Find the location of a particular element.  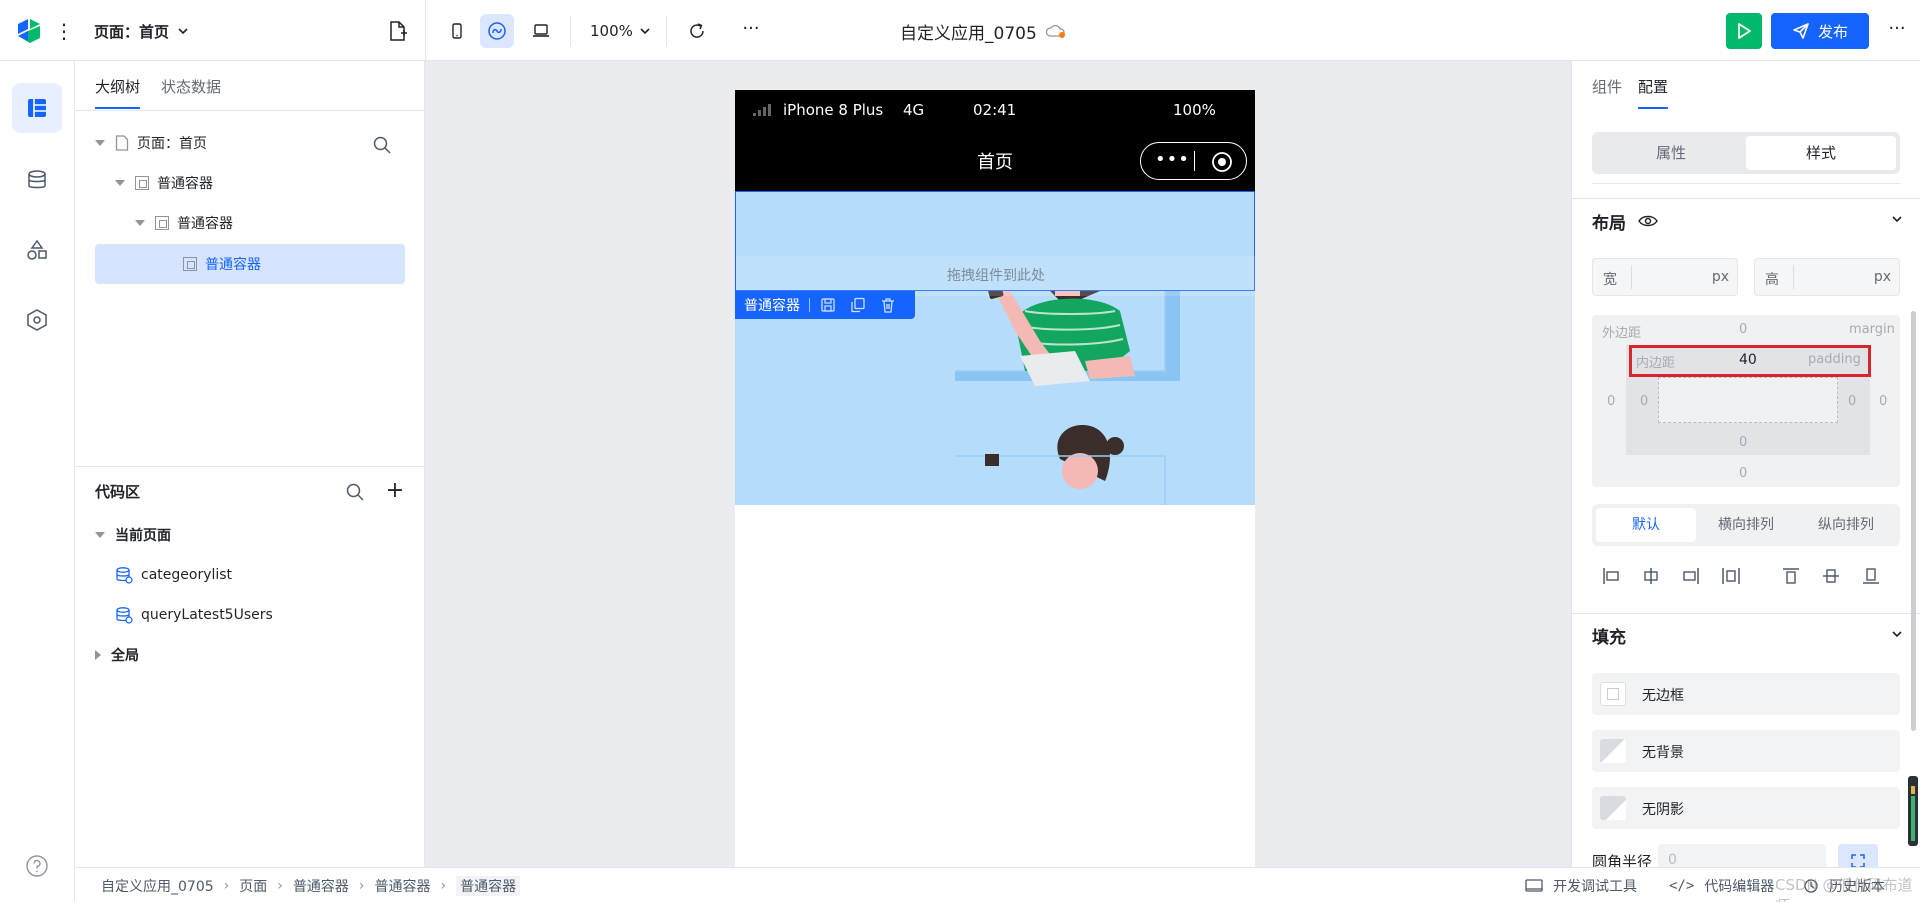

align-middle-icon is located at coordinates (1831, 576).